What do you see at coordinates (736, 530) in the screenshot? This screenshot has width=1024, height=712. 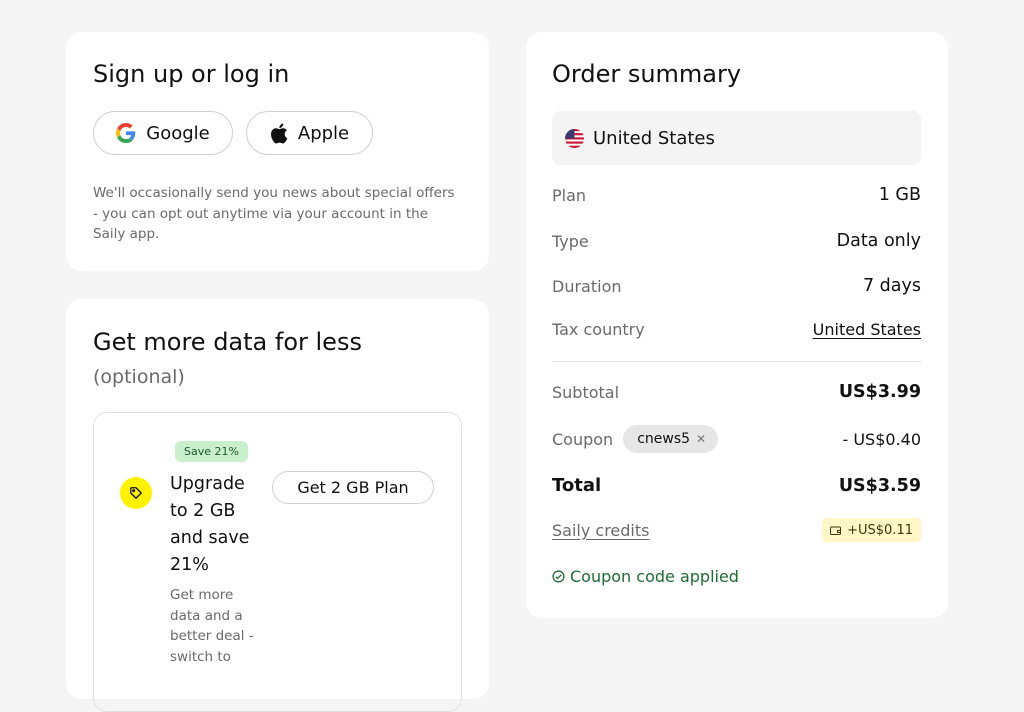 I see `saily-credits-row: Saily credits +US$0.11` at bounding box center [736, 530].